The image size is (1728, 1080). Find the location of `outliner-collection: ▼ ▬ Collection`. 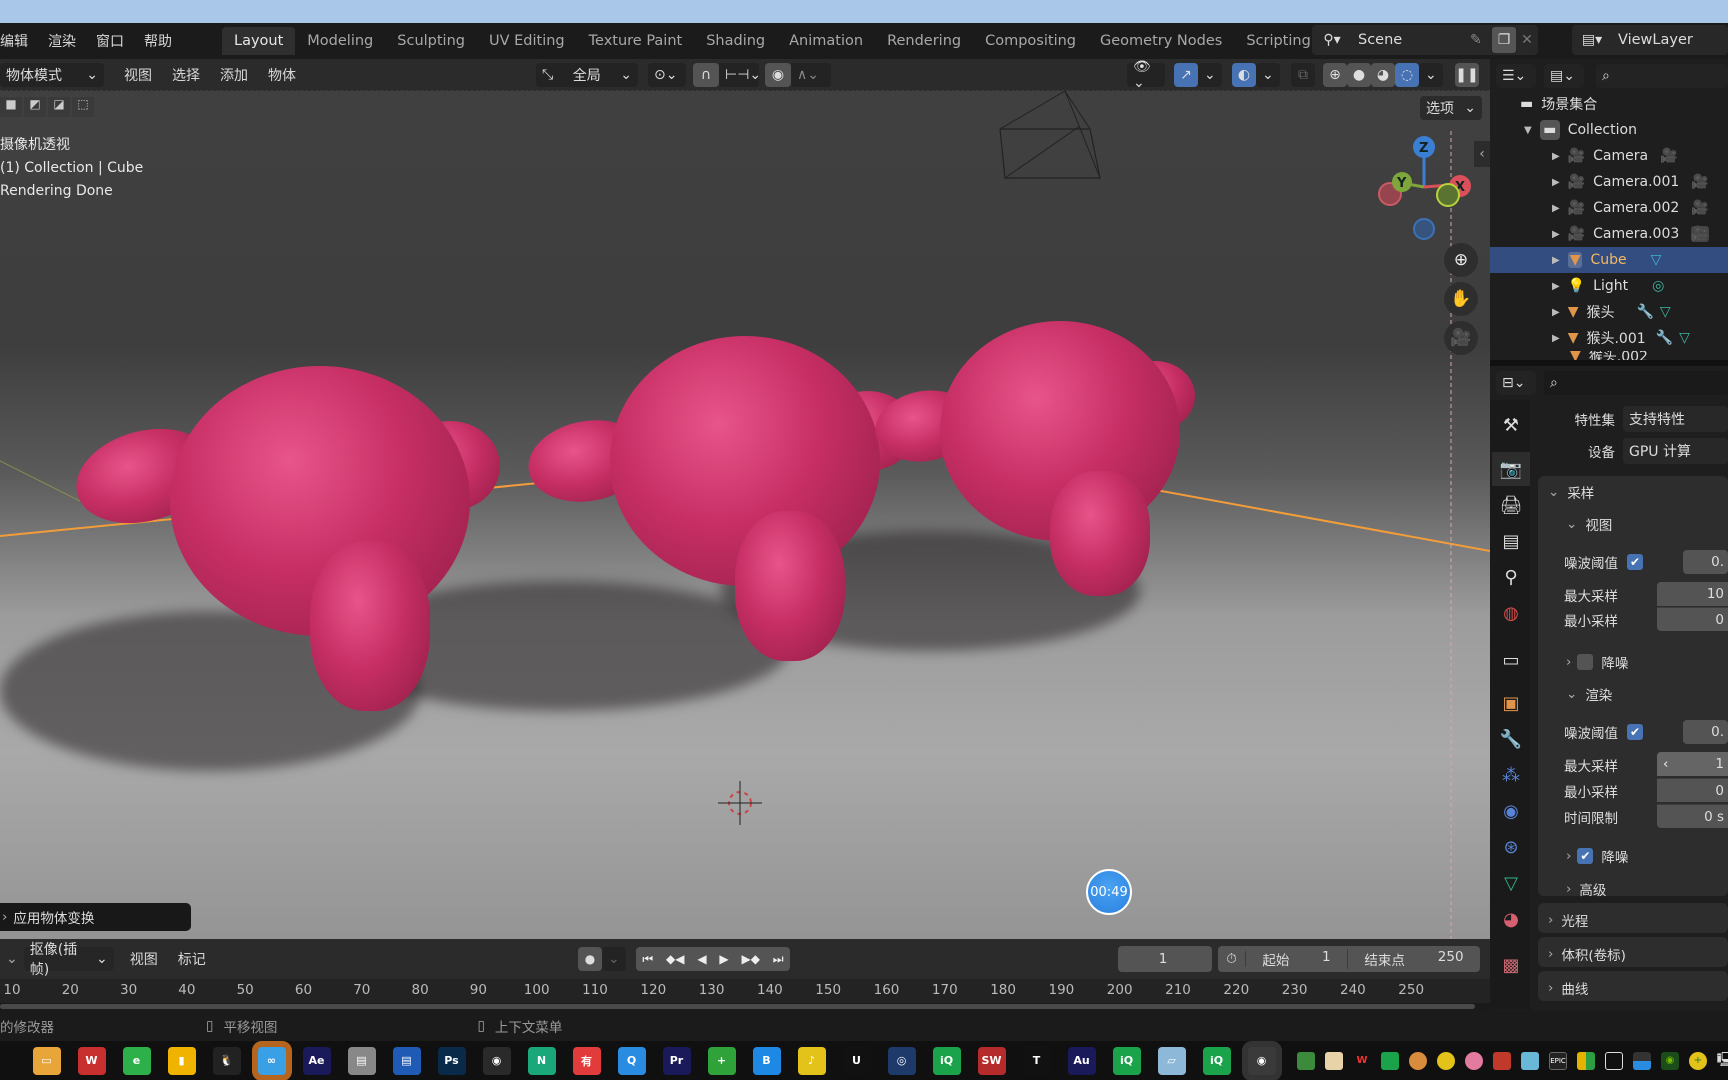

outliner-collection: ▼ ▬ Collection is located at coordinates (1609, 130).